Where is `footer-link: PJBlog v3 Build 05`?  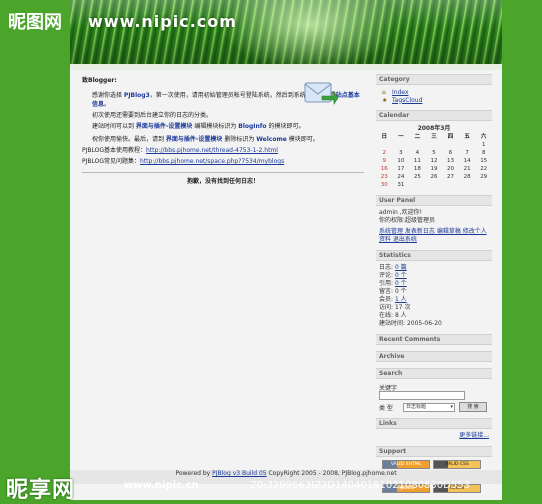
footer-link: PJBlog v3 Build 05 is located at coordinates (239, 473).